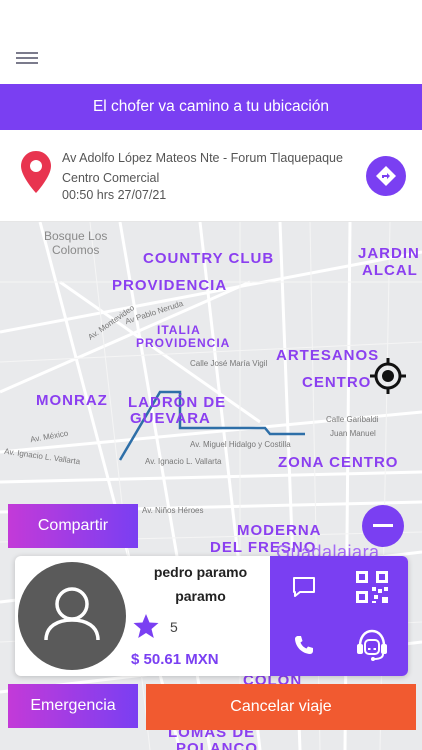 The height and width of the screenshot is (750, 422). I want to click on qr-code-icon, so click(372, 587).